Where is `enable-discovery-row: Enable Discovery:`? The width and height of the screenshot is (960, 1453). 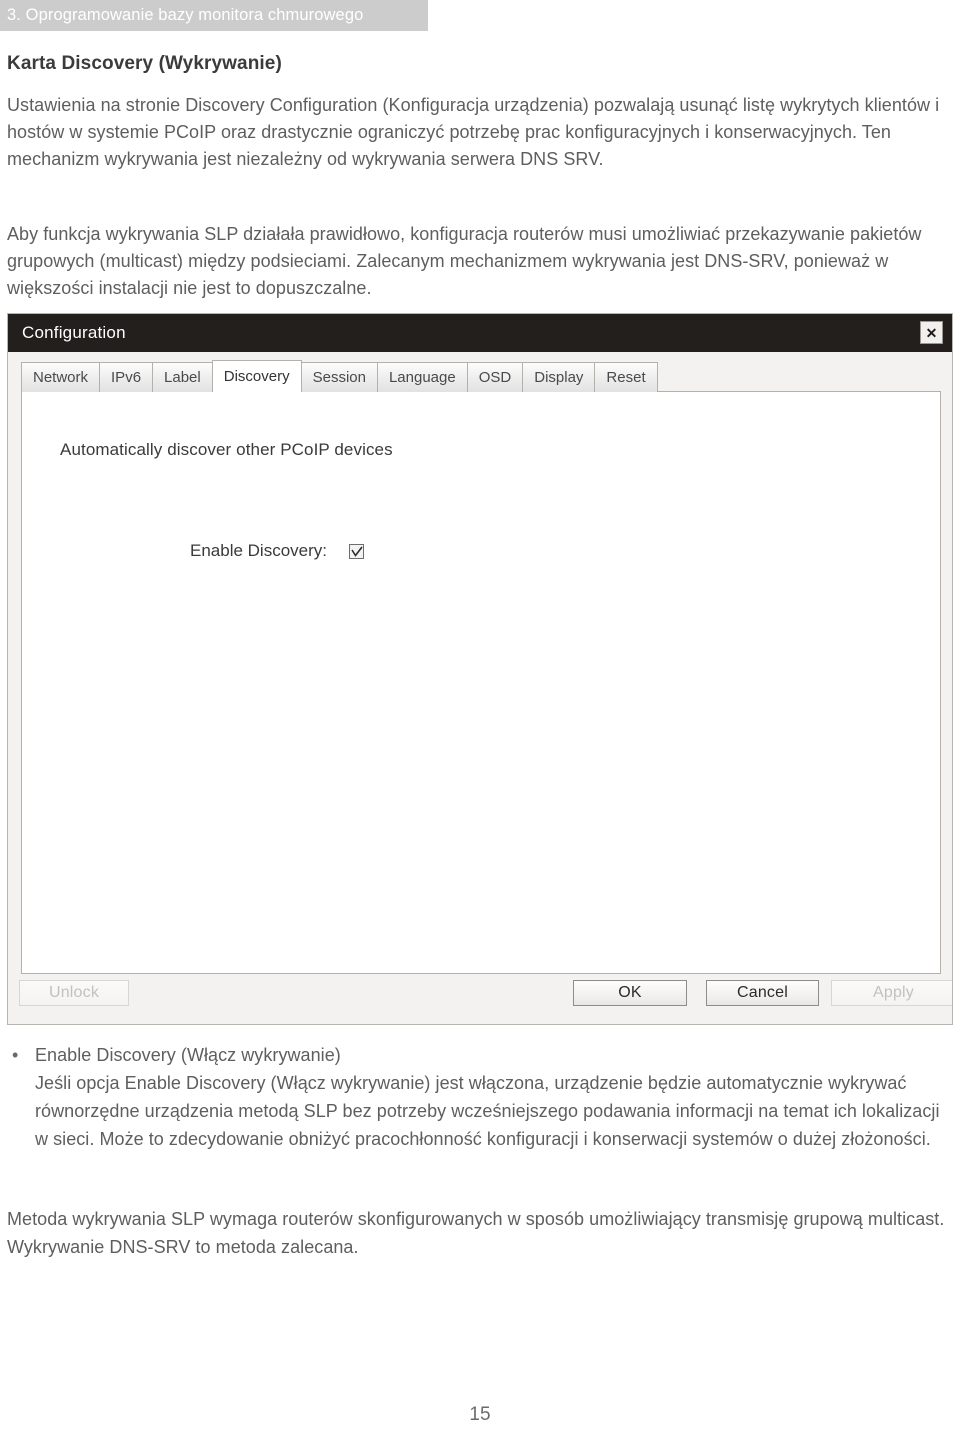 enable-discovery-row: Enable Discovery: is located at coordinates (277, 551).